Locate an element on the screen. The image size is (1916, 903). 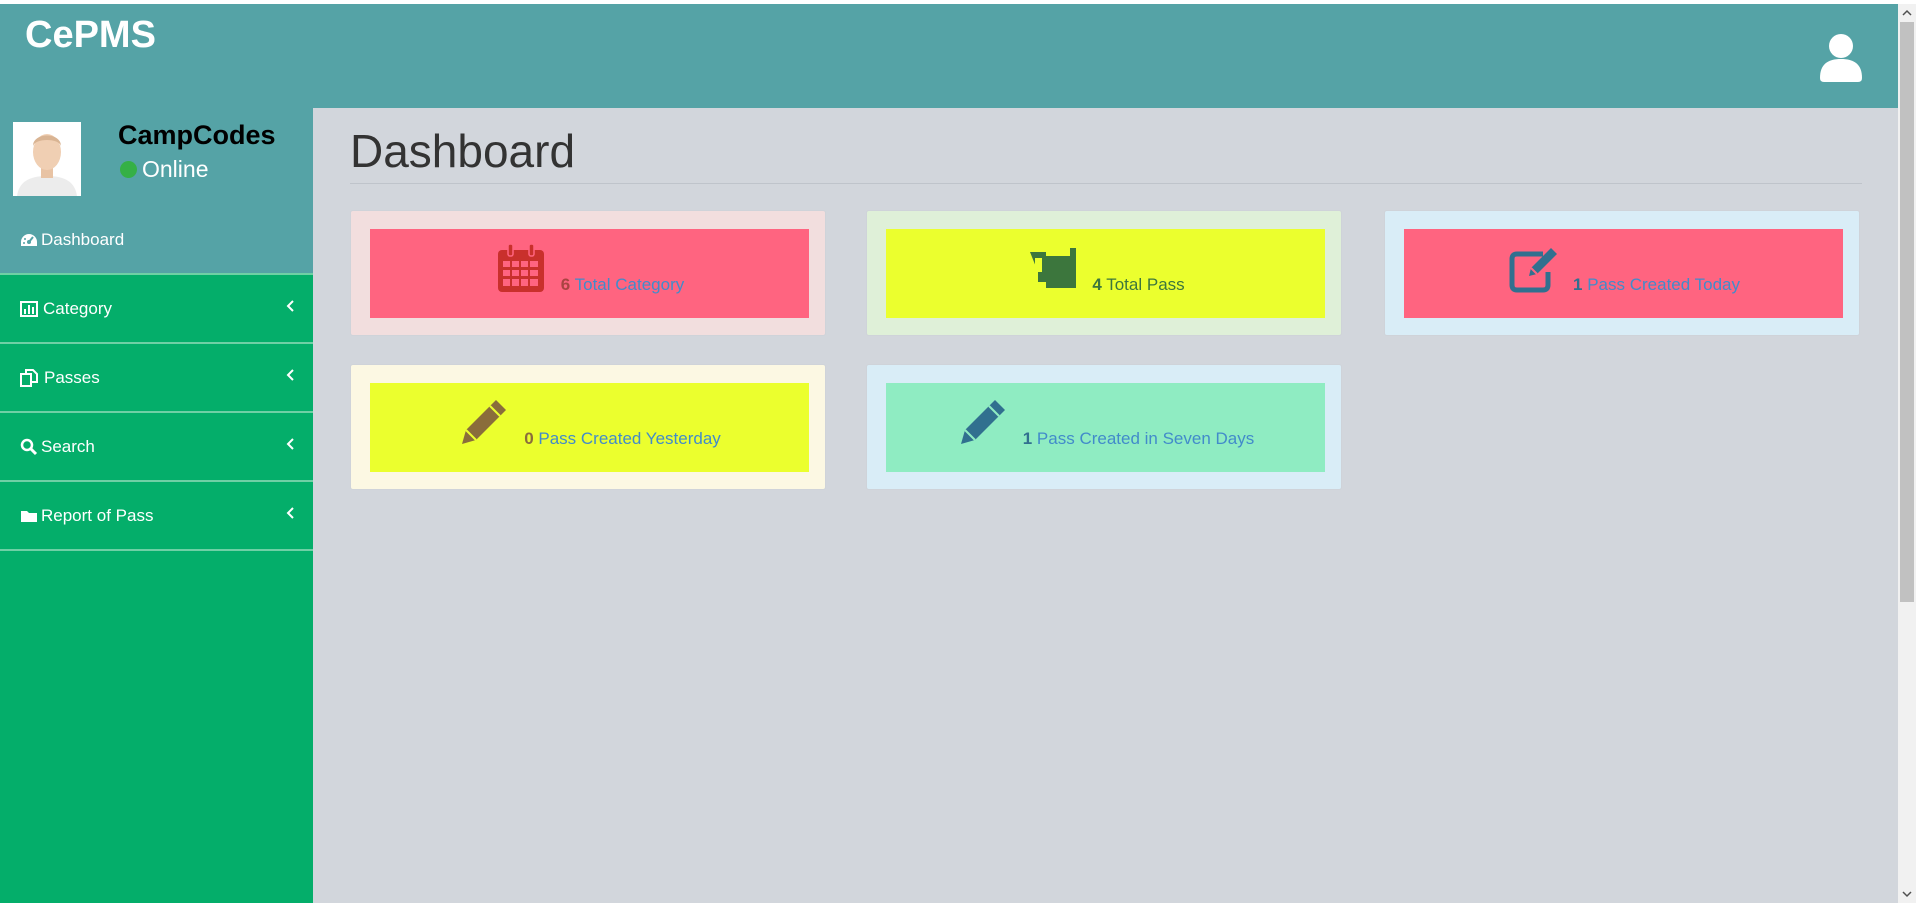
sidebar-item-search: Search is located at coordinates (156, 447).